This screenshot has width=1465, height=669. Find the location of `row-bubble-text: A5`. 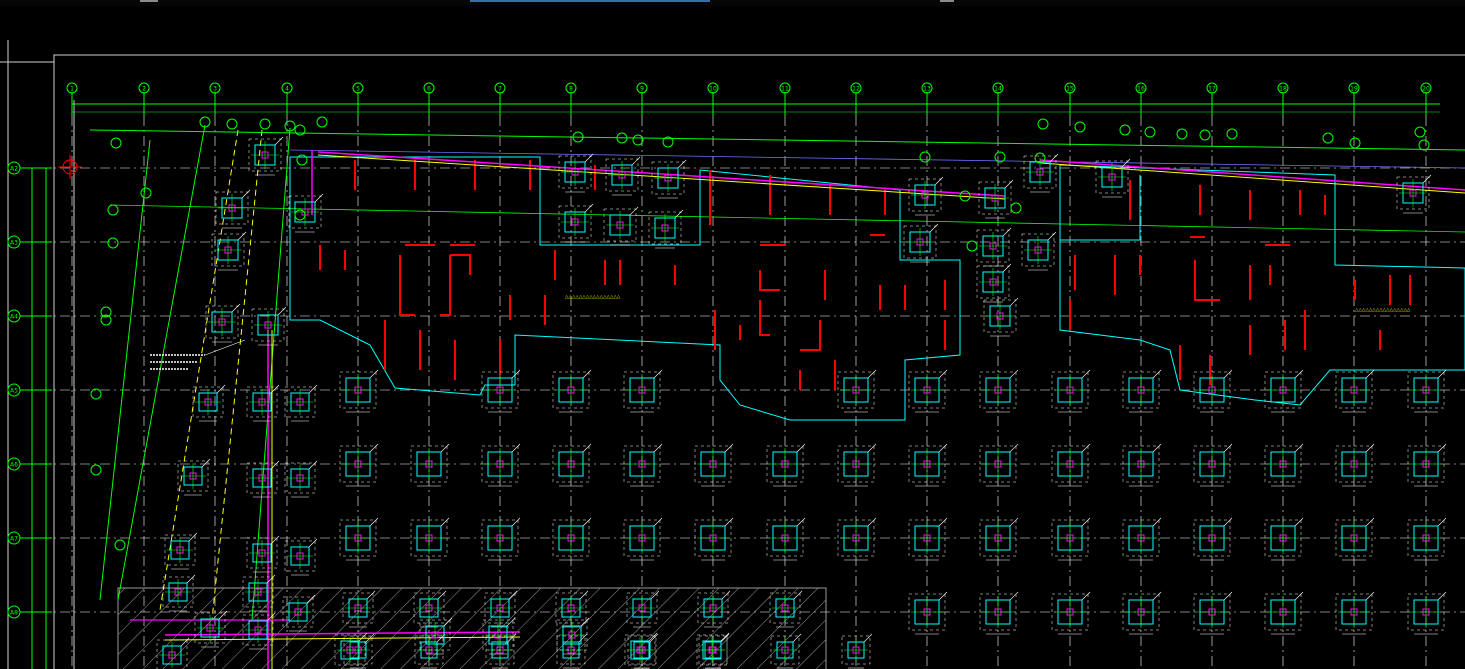

row-bubble-text: A5 is located at coordinates (14, 391).